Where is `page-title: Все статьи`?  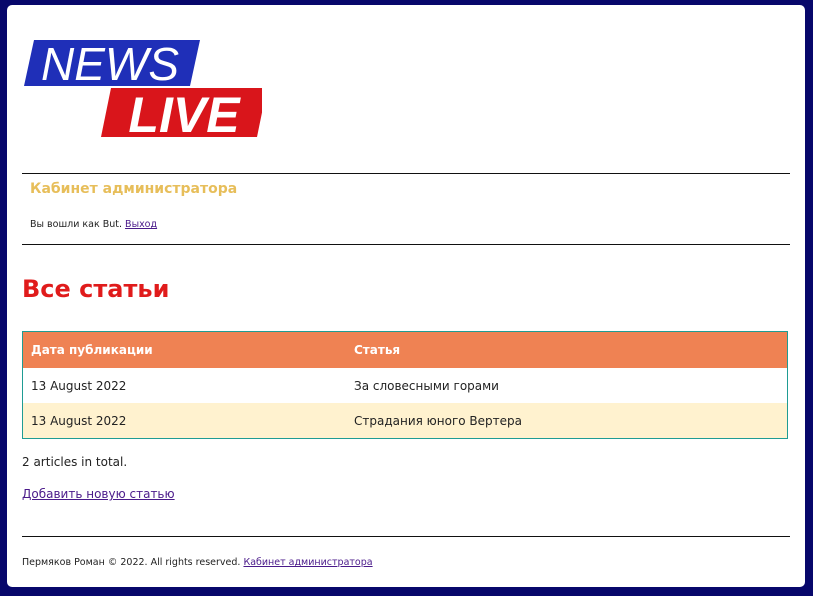
page-title: Все статьи is located at coordinates (96, 289).